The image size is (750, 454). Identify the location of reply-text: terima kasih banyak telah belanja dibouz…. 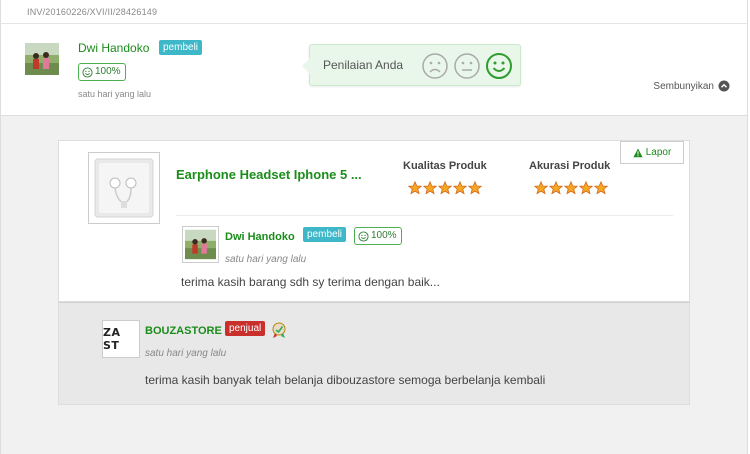
(345, 380).